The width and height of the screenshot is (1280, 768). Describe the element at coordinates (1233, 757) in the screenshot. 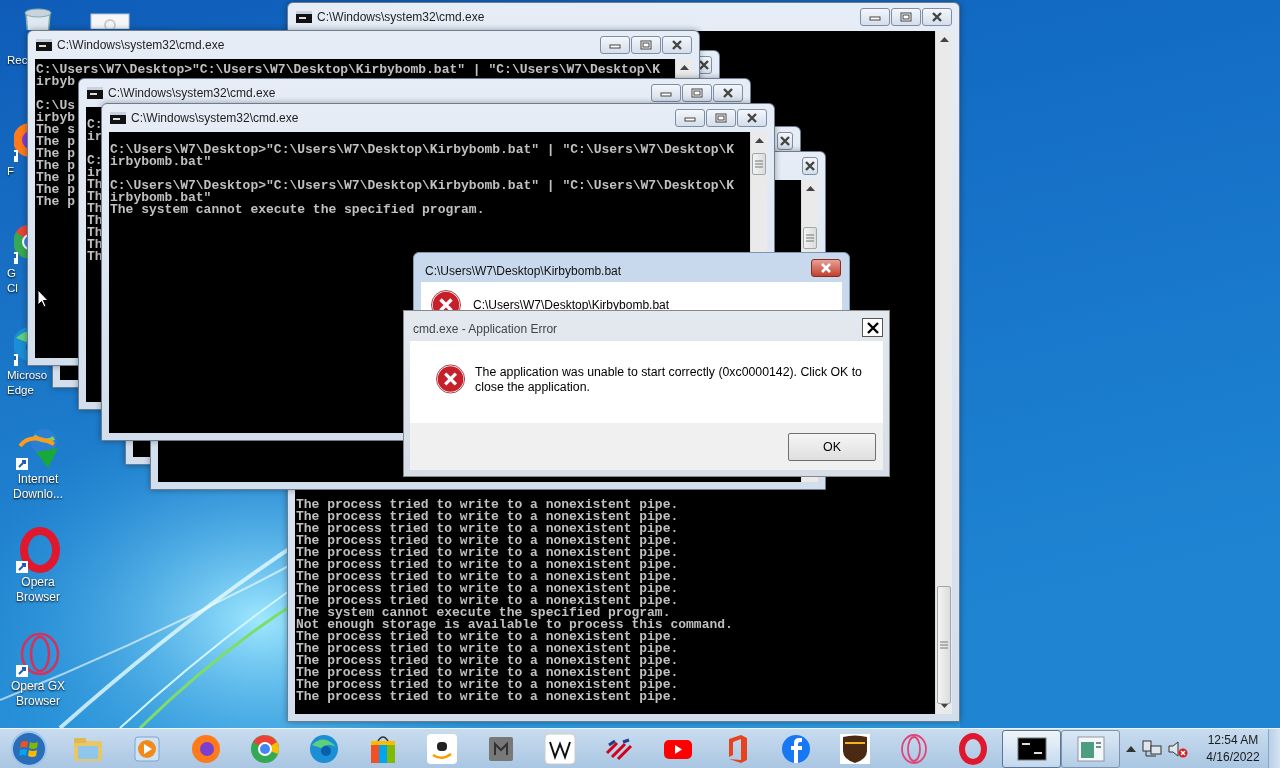

I see `clock-date: 4/16/2022` at that location.